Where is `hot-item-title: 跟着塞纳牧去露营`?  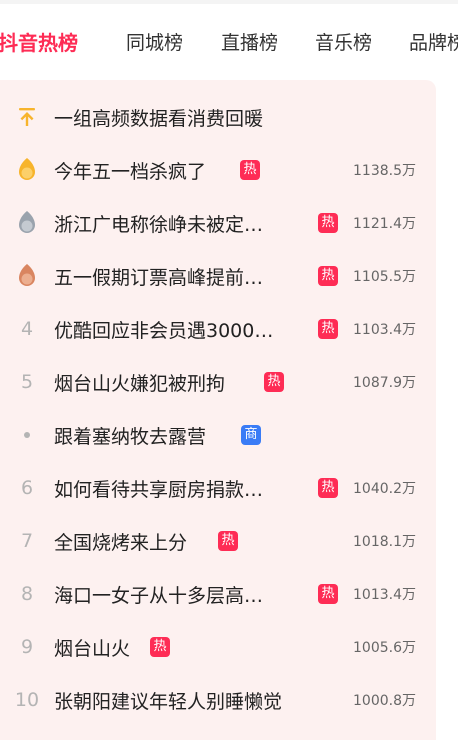
hot-item-title: 跟着塞纳牧去露营 is located at coordinates (130, 437).